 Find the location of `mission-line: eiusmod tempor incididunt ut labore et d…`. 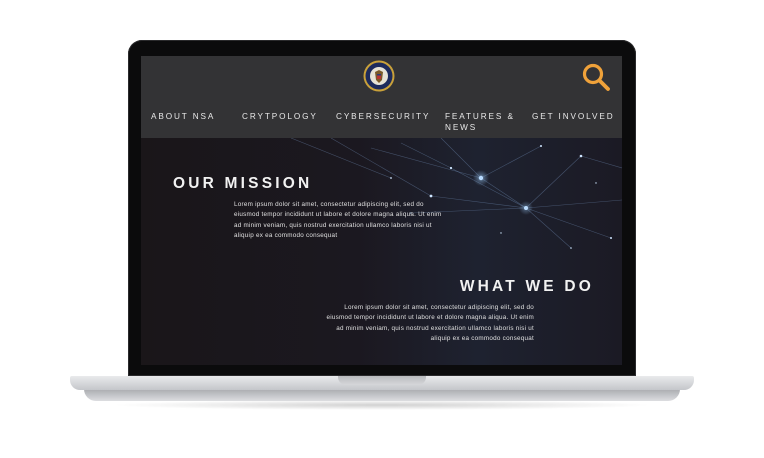

mission-line: eiusmod tempor incididunt ut labore et d… is located at coordinates (338, 215).